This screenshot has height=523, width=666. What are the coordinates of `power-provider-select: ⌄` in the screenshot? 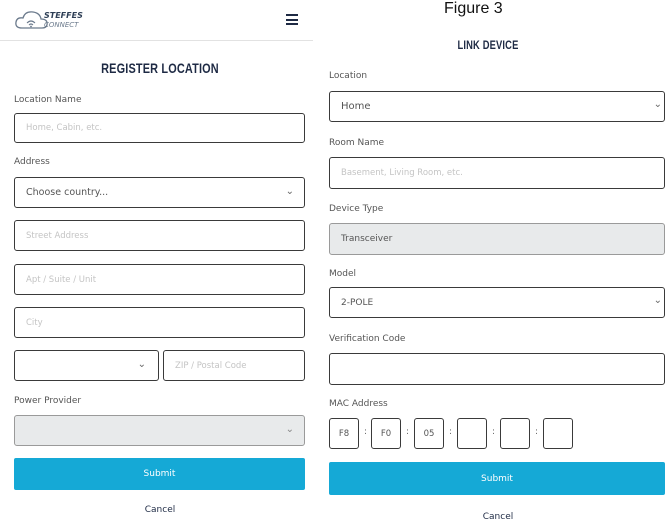 It's located at (159, 430).